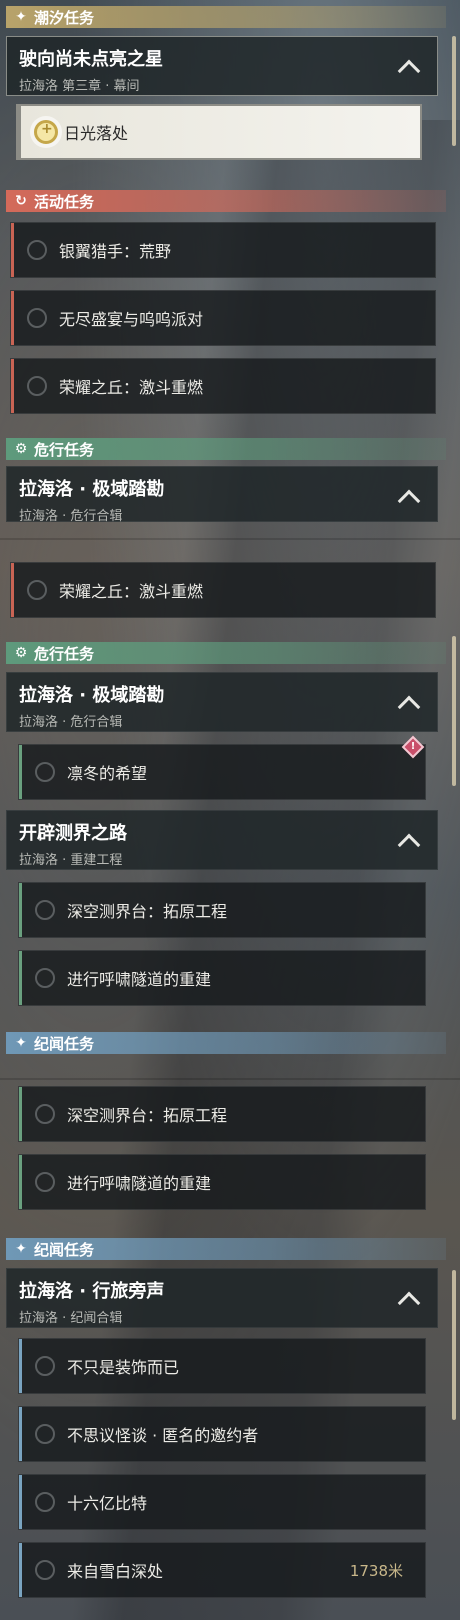 The width and height of the screenshot is (460, 1620). Describe the element at coordinates (163, 1435) in the screenshot. I see `task-label: 不思议怪谈 · 匿名的邀约者` at that location.